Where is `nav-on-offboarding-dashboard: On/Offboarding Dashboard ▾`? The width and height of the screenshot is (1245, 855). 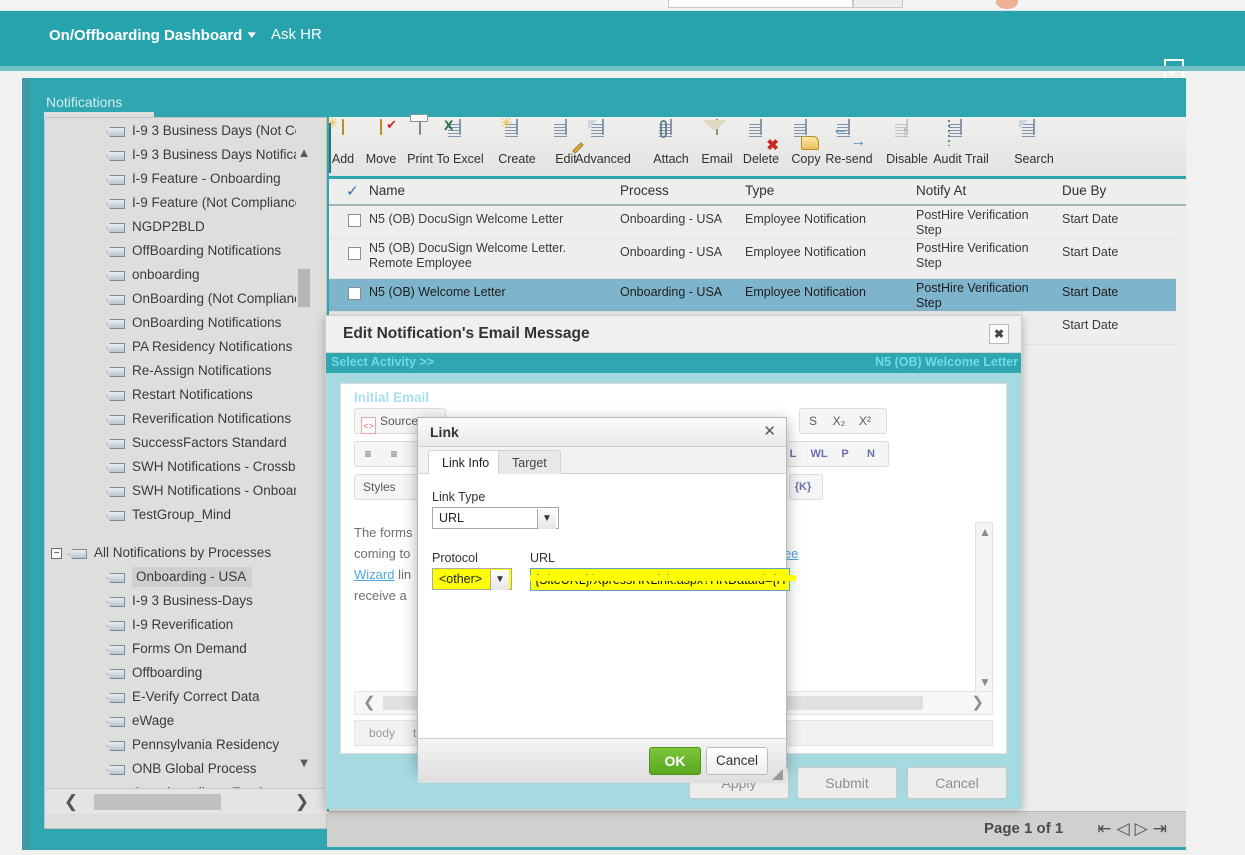 nav-on-offboarding-dashboard: On/Offboarding Dashboard ▾ is located at coordinates (152, 35).